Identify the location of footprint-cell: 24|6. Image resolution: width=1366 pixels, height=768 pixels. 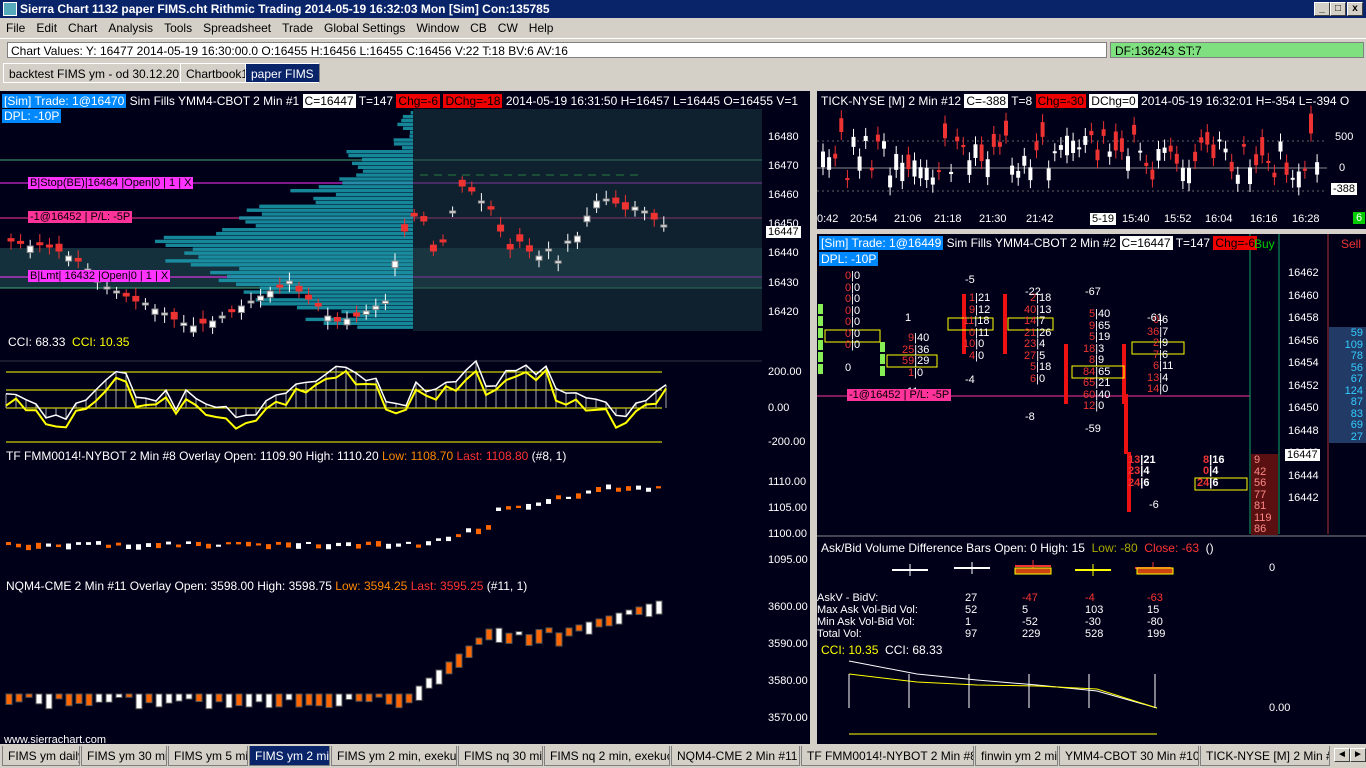
(1208, 483).